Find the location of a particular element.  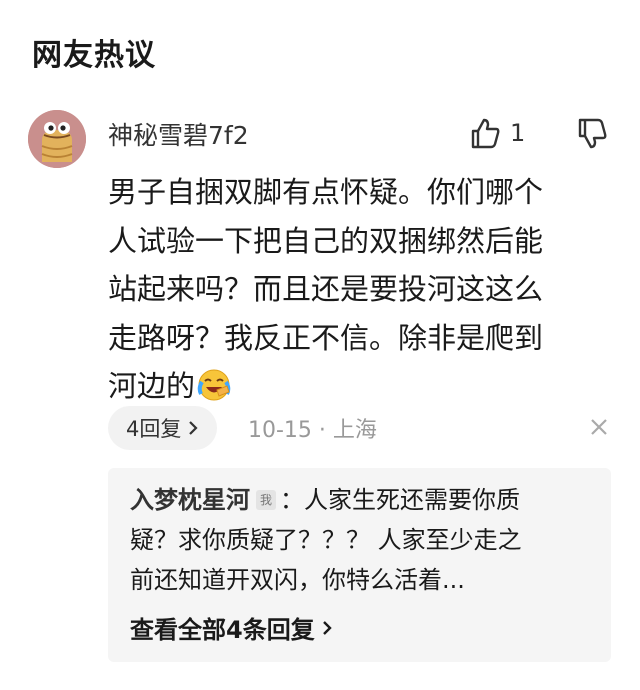

avatar is located at coordinates (57, 139).